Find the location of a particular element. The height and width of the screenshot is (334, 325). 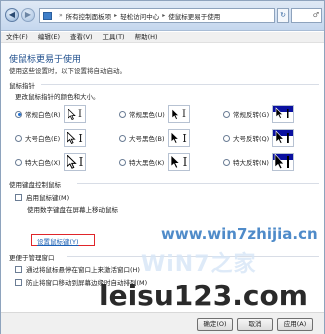

scheme-extra-large-white: 特大白色(X) I is located at coordinates (50, 162).